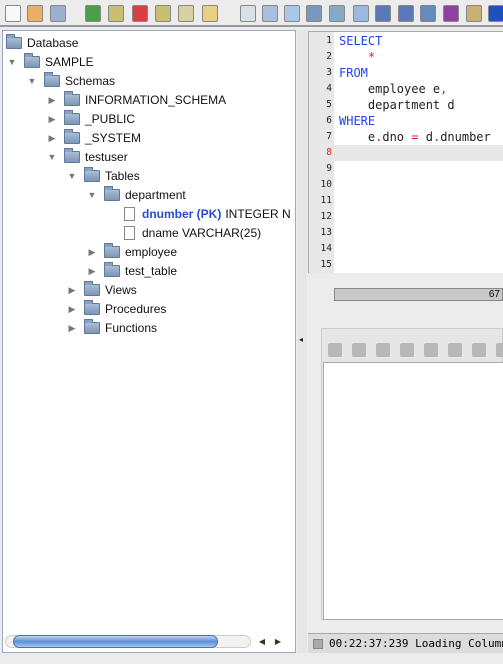 The width and height of the screenshot is (503, 664). Describe the element at coordinates (155, 195) in the screenshot. I see `tree-item-label: department` at that location.